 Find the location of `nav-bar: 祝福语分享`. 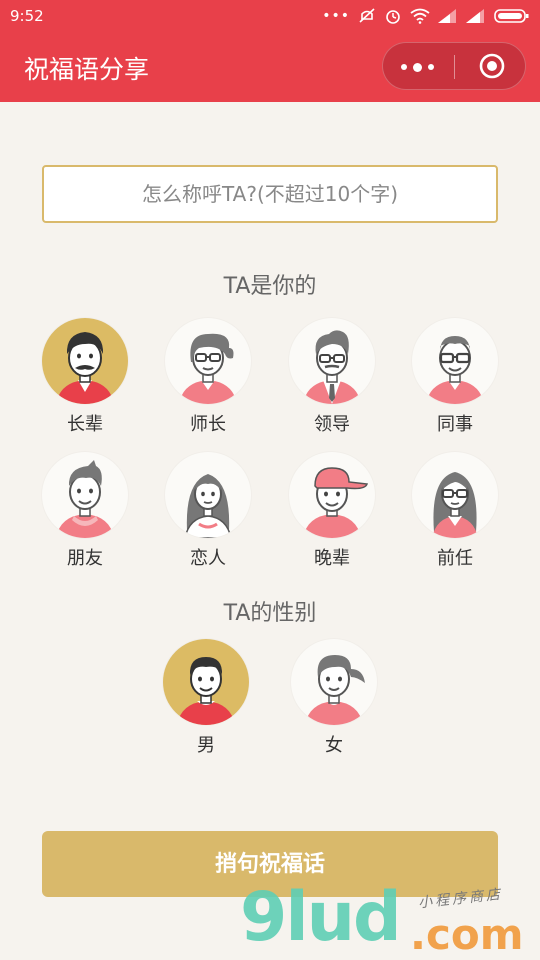

nav-bar: 祝福语分享 is located at coordinates (270, 67).